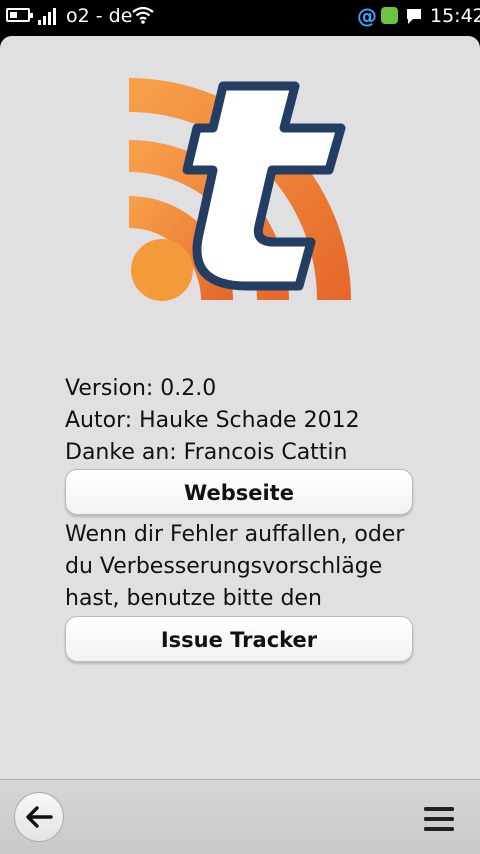 This screenshot has width=480, height=854. What do you see at coordinates (19, 15) in the screenshot?
I see `battery-icon` at bounding box center [19, 15].